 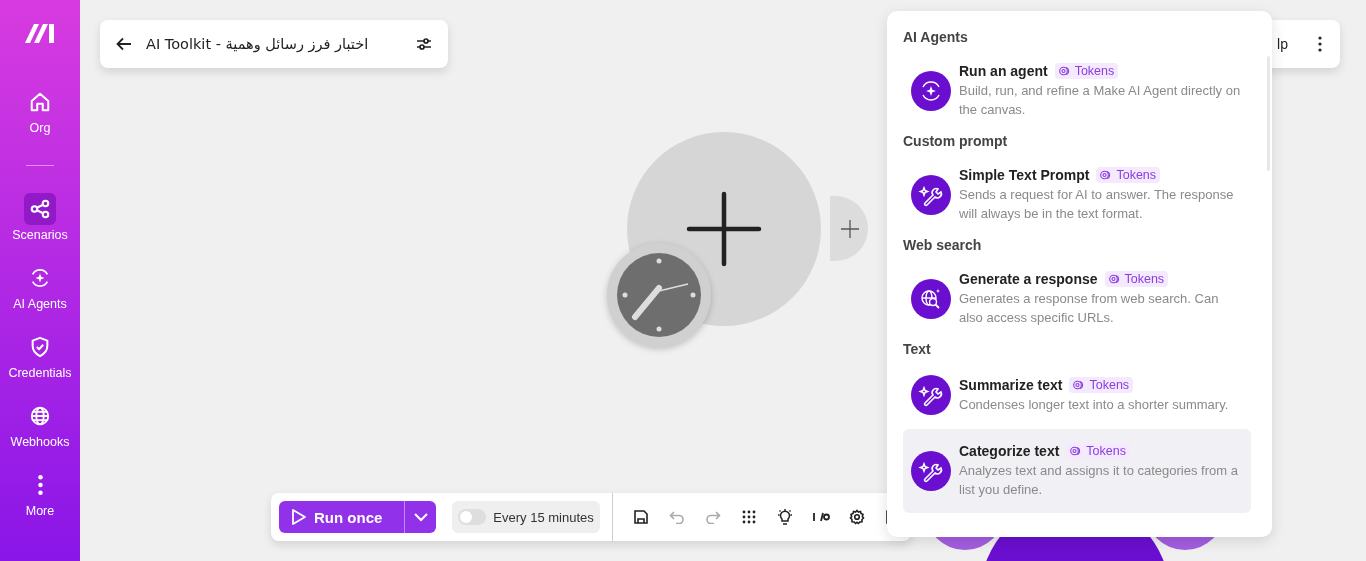 What do you see at coordinates (1011, 384) in the screenshot?
I see `option-title: Summarize text` at bounding box center [1011, 384].